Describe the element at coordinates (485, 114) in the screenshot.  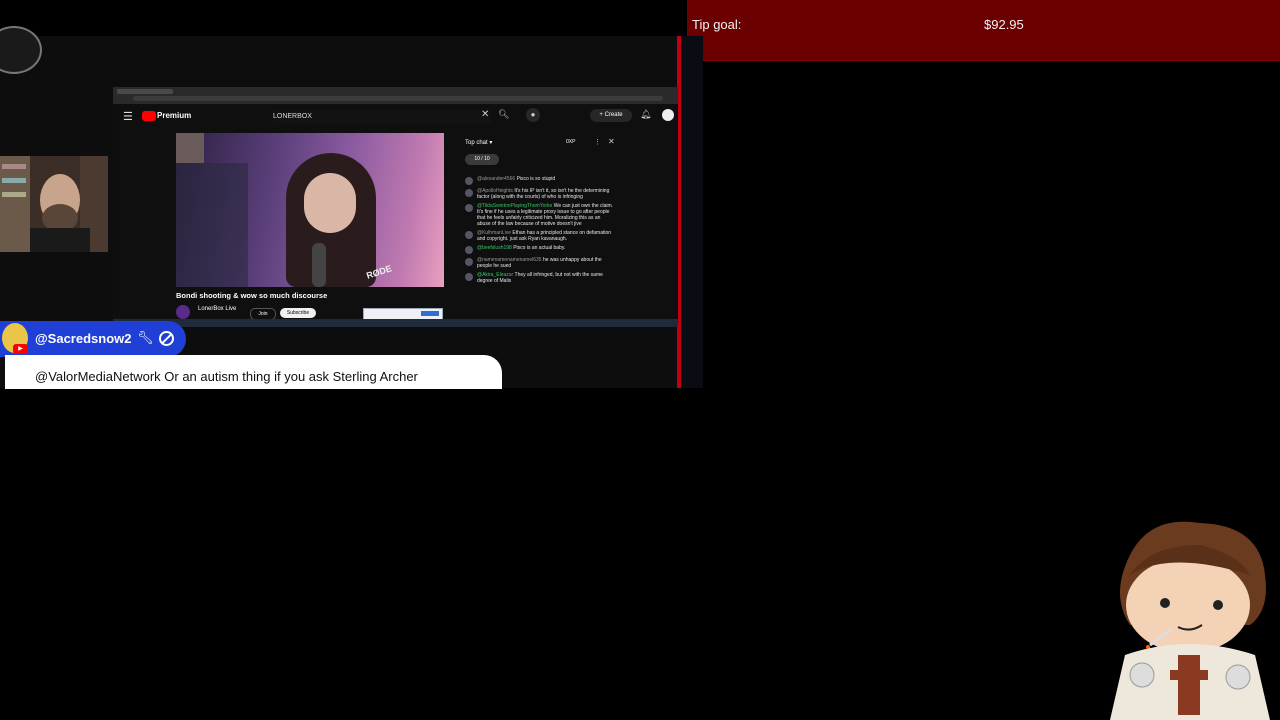
I see `clear-search-icon: ✕` at that location.